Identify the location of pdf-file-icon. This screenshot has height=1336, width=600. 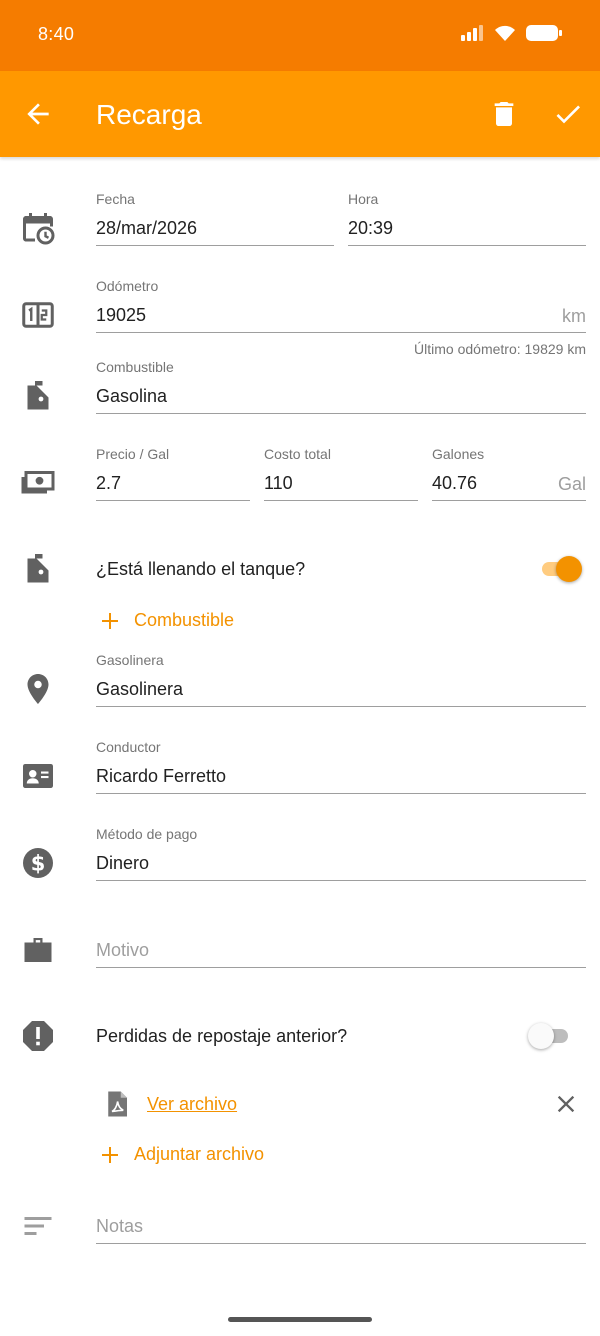
(117, 1104).